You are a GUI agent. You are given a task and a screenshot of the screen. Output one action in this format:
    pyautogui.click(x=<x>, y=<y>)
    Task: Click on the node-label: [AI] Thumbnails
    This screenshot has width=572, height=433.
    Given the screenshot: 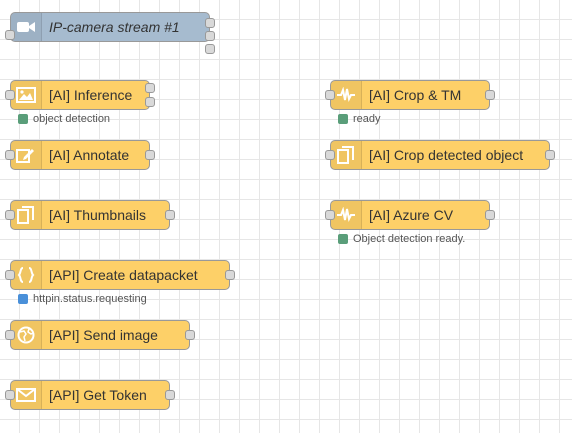 What is the action you would take?
    pyautogui.click(x=98, y=215)
    